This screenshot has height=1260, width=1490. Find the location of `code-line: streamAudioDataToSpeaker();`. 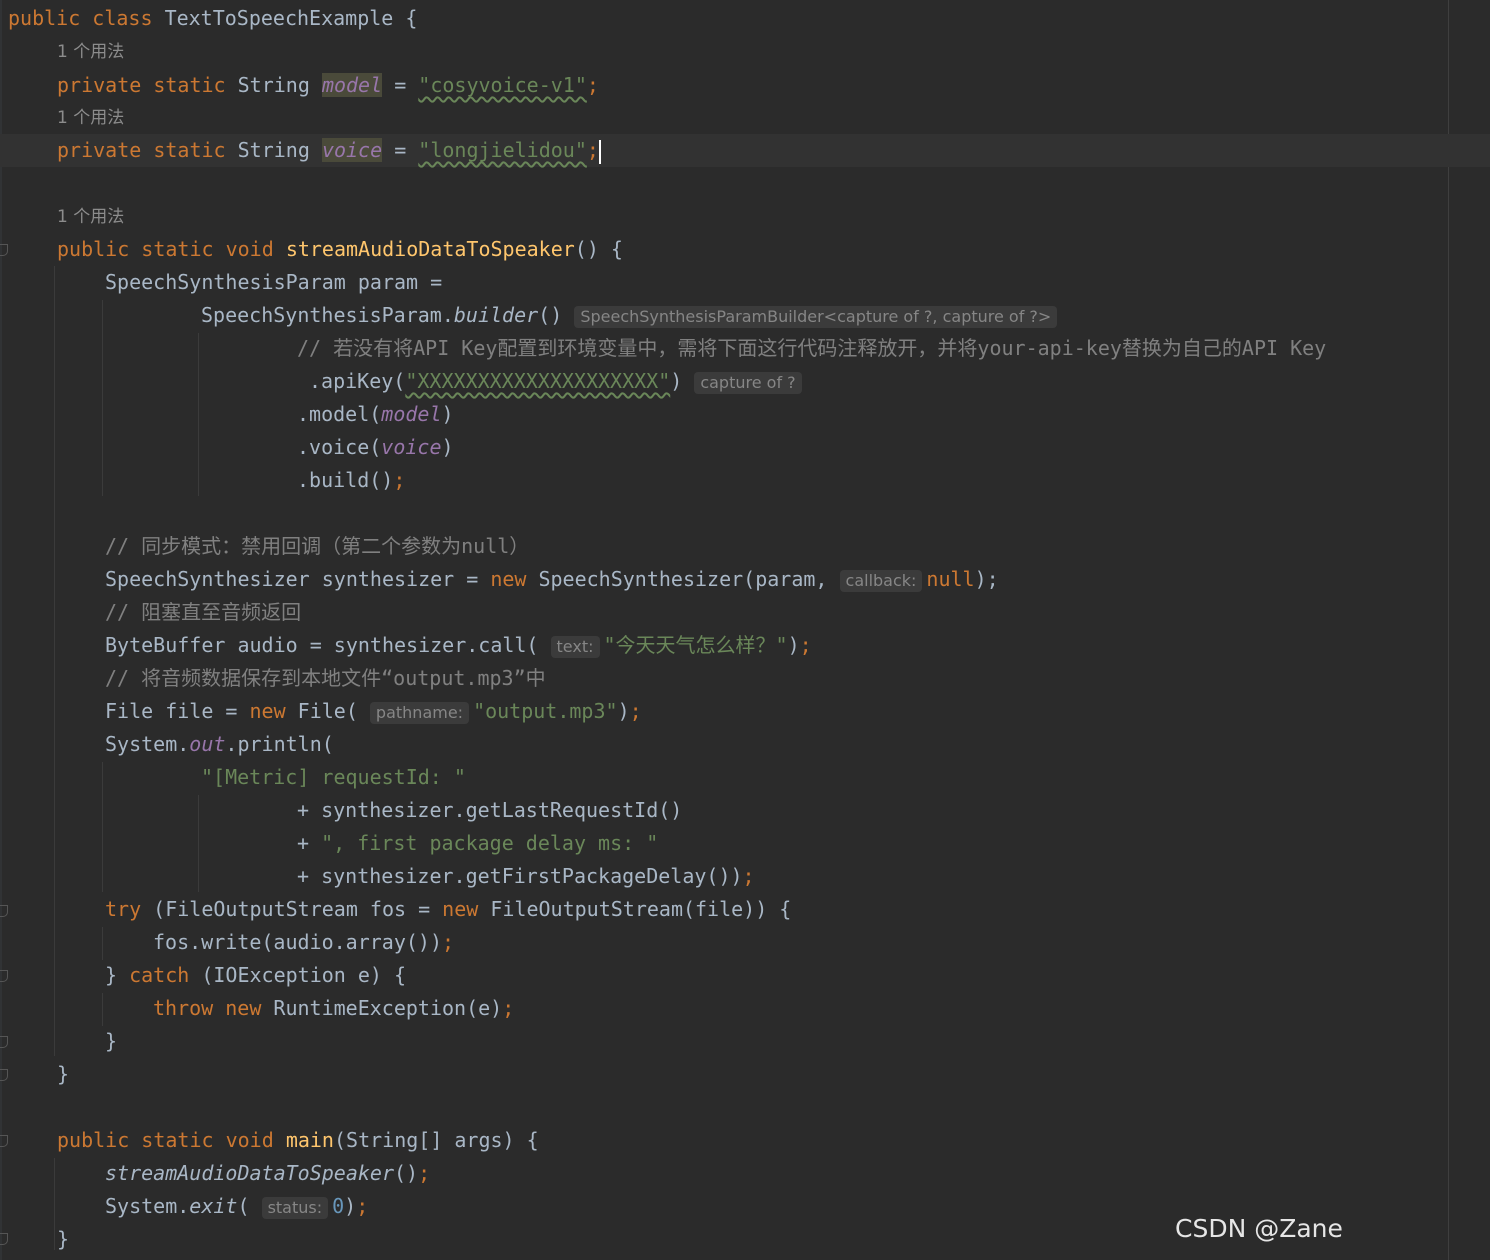

code-line: streamAudioDataToSpeaker(); is located at coordinates (267, 1173).